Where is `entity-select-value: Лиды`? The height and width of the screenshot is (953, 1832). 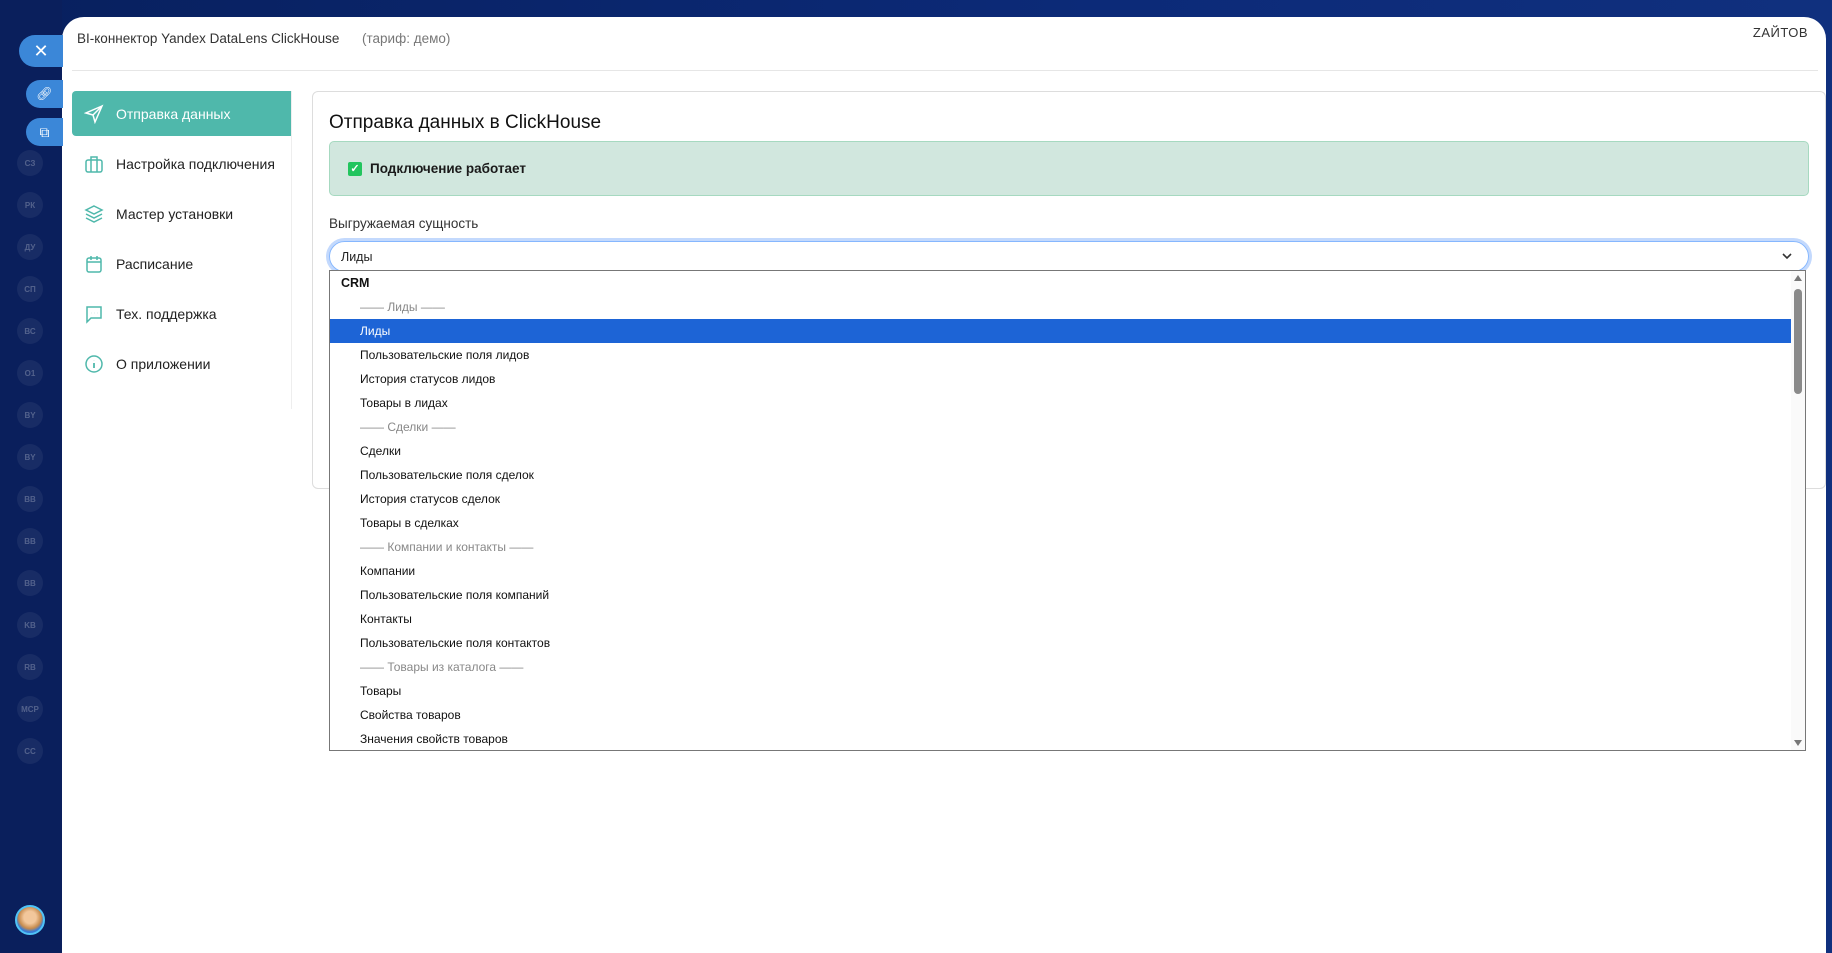 entity-select-value: Лиды is located at coordinates (357, 256).